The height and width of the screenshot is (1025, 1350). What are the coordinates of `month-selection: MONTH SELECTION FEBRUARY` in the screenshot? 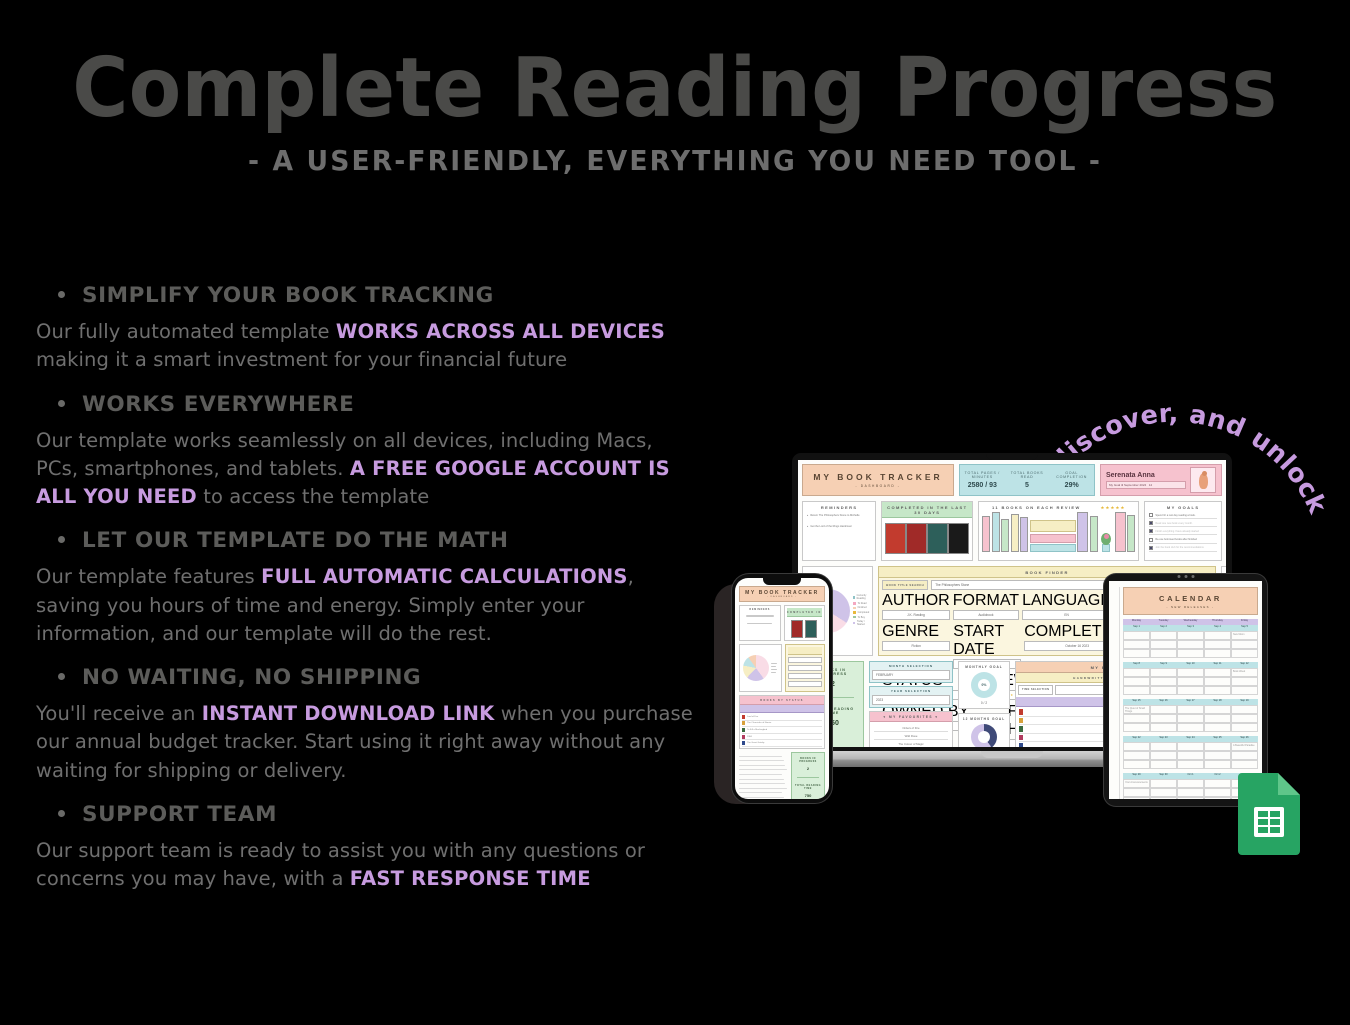 It's located at (911, 672).